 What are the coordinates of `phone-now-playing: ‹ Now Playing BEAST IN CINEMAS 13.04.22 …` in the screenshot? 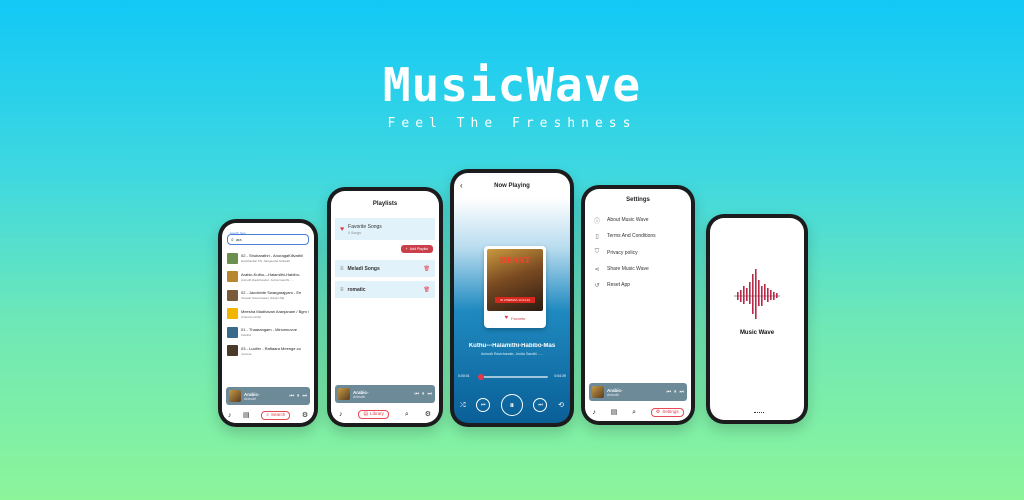 It's located at (512, 298).